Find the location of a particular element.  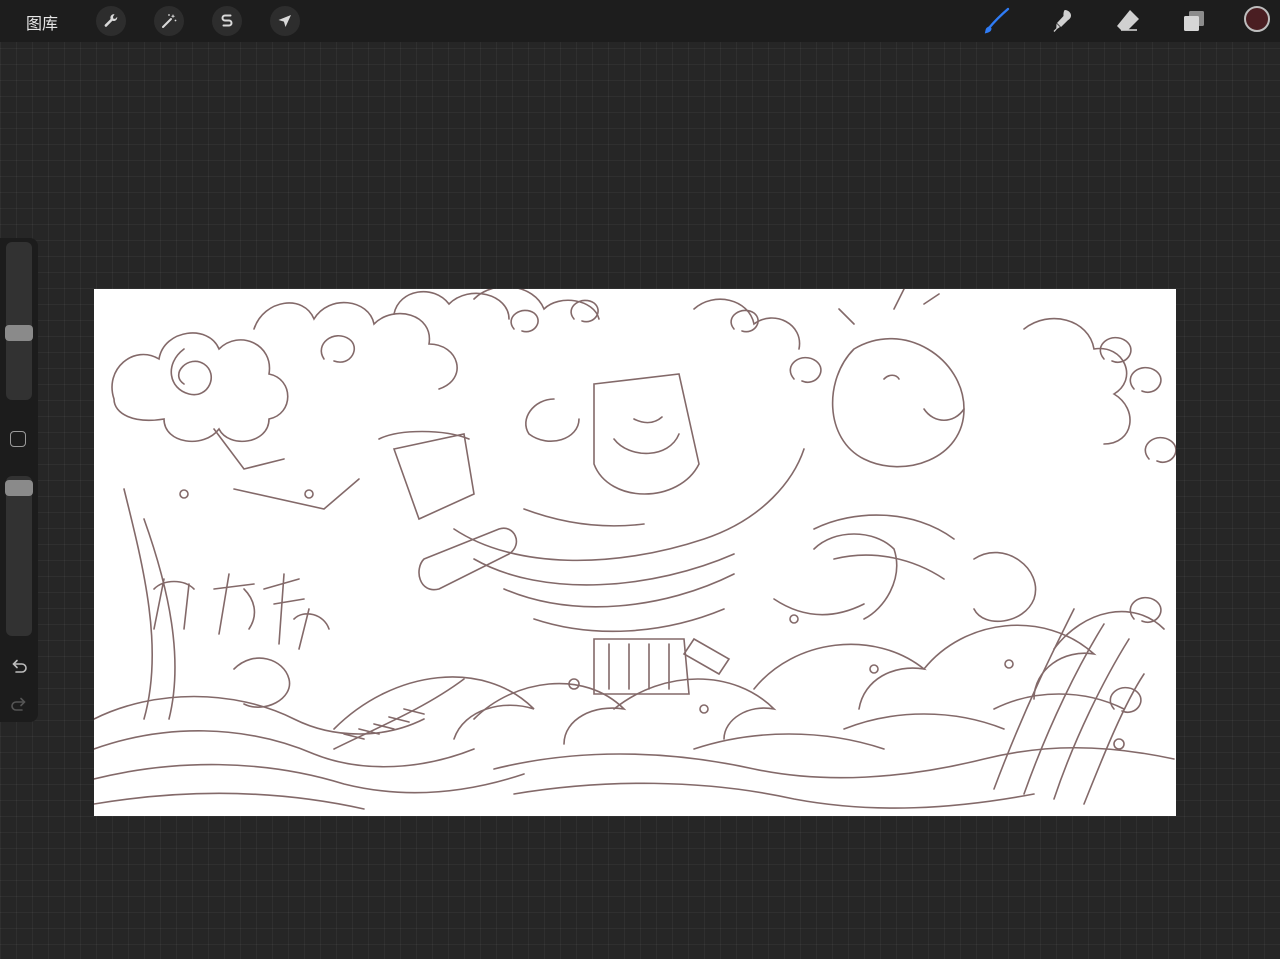

smudge-tool-button is located at coordinates (1062, 21).